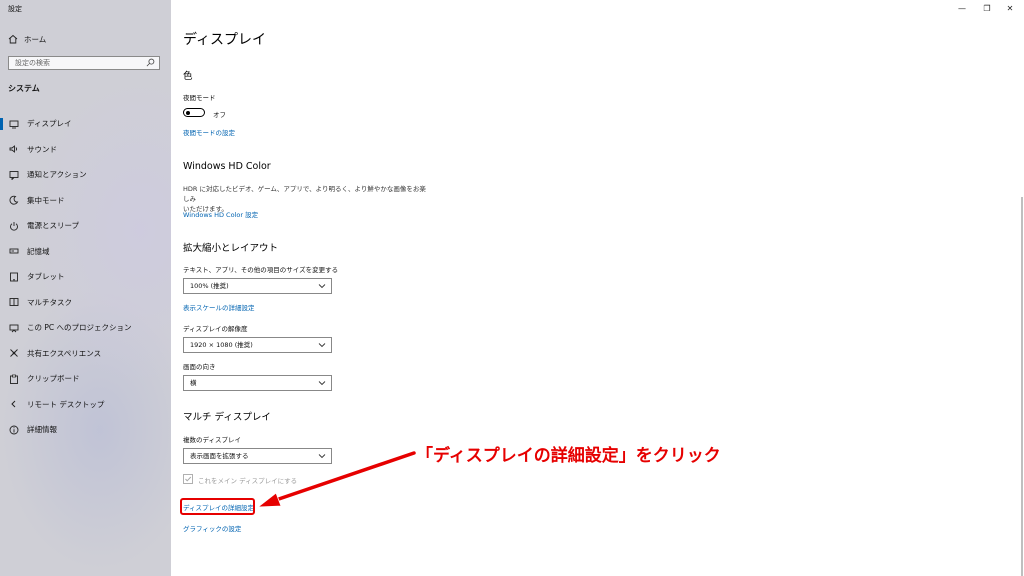  I want to click on annotation-callout-text: 「ディスプレイの詳細設定」をクリック, so click(568, 456).